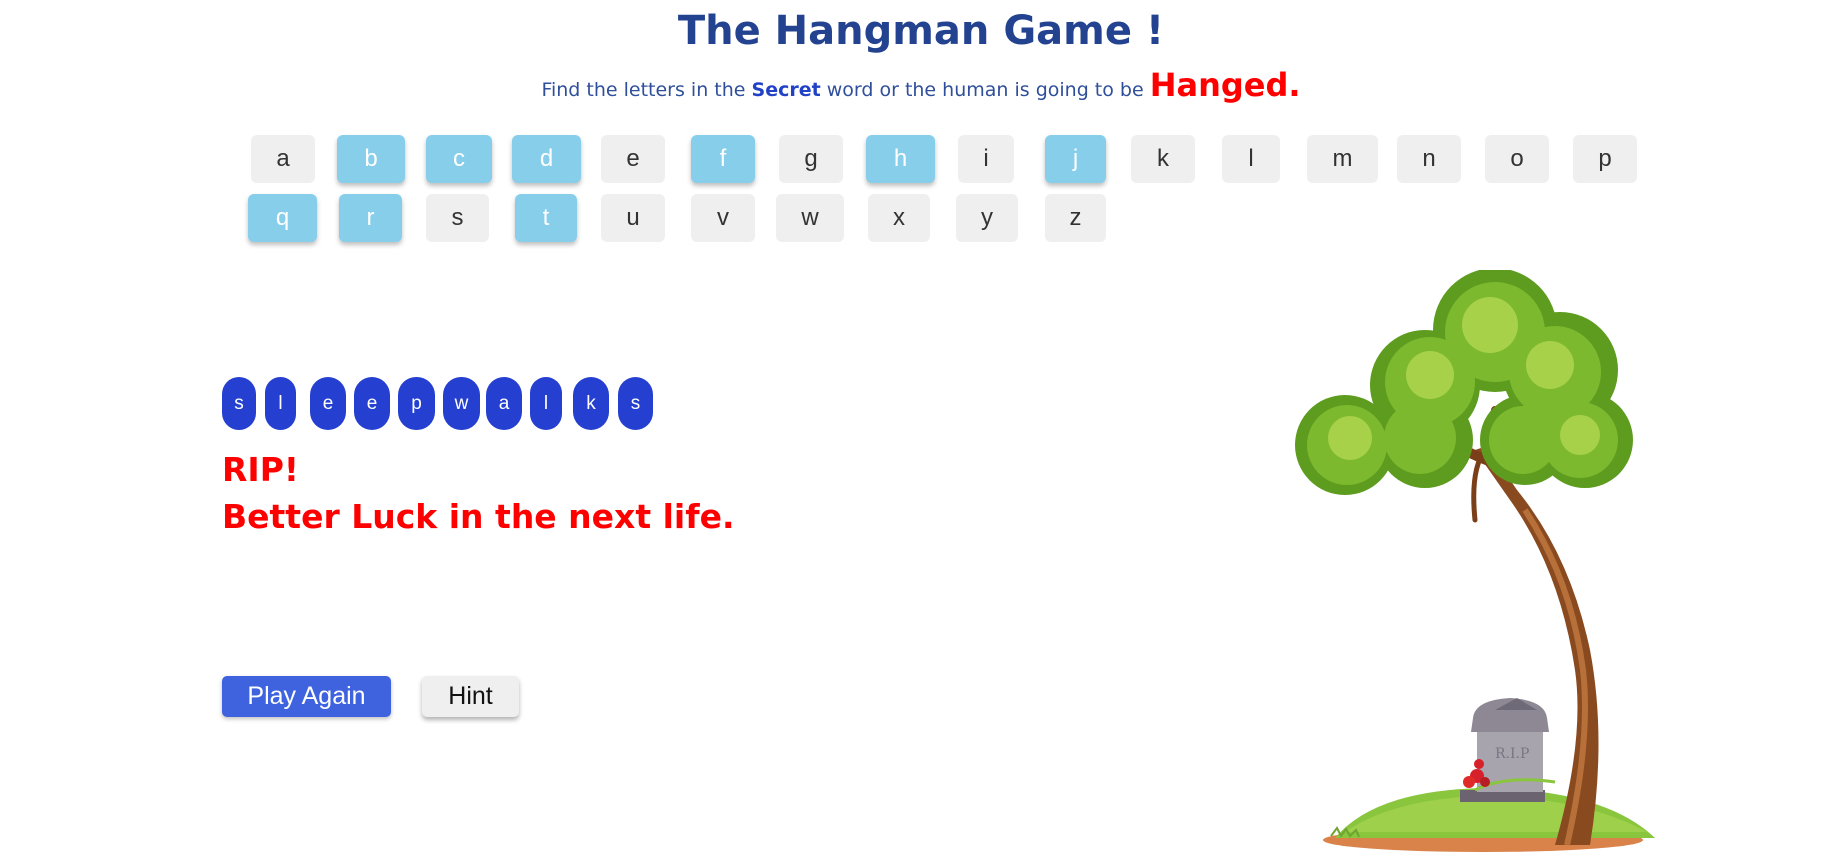 The width and height of the screenshot is (1842, 861). What do you see at coordinates (1512, 754) in the screenshot?
I see `tombstone-inscription: R.I.P` at bounding box center [1512, 754].